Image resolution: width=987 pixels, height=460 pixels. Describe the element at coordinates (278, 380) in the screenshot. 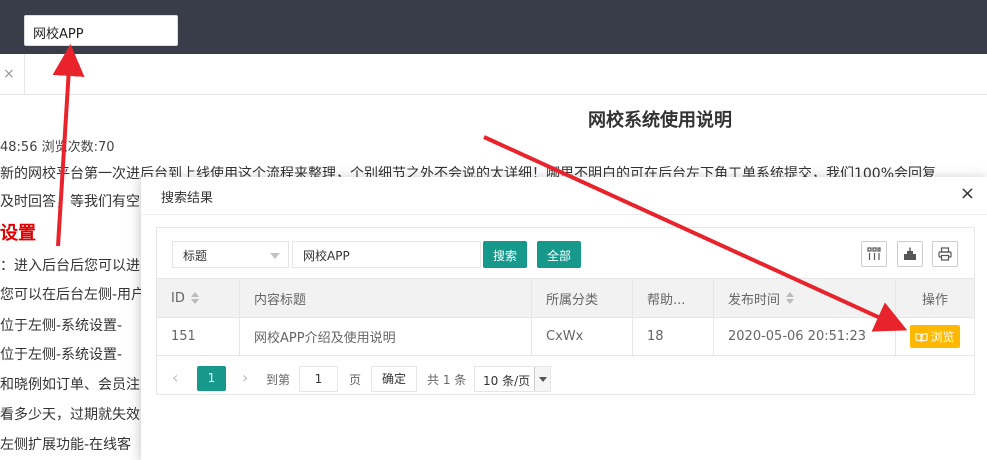

I see `goto-label: 到第` at that location.